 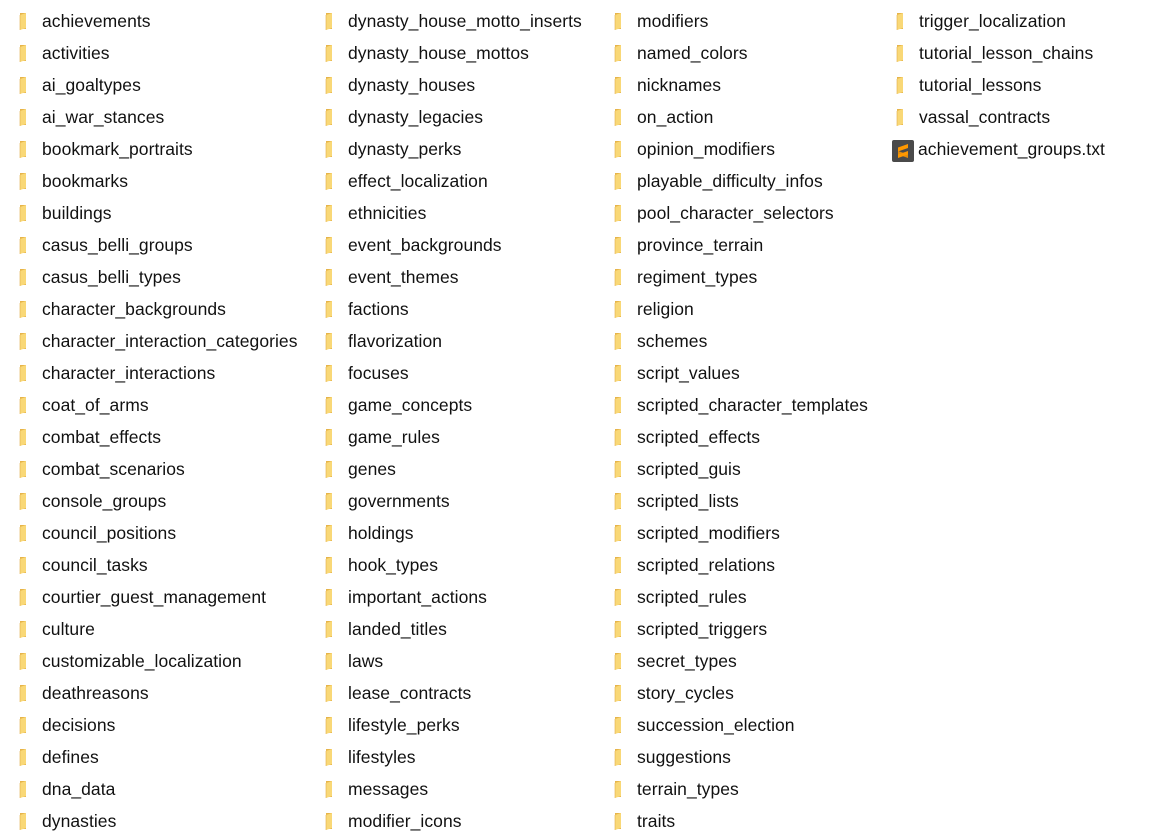 What do you see at coordinates (739, 693) in the screenshot?
I see `folder-item: story_cycles` at bounding box center [739, 693].